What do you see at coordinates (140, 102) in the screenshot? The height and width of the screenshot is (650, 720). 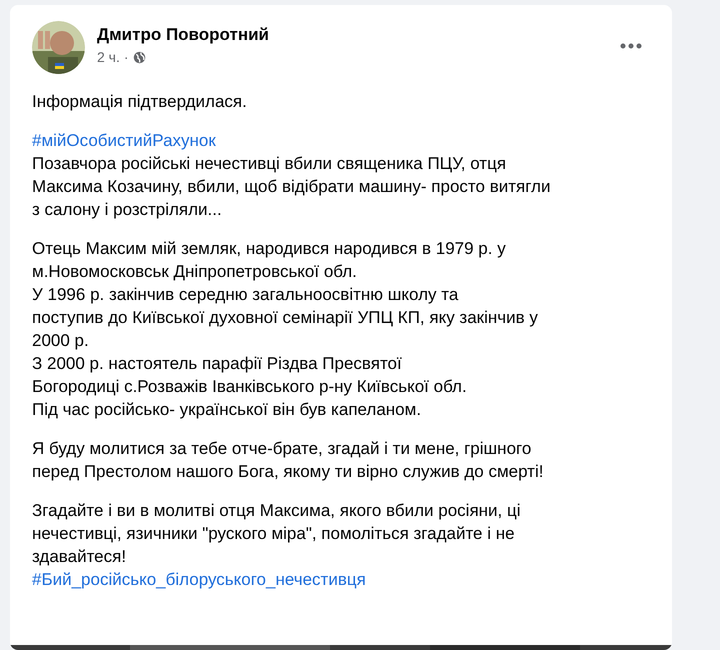 I see `post-text-line: Інформація підтвердилася.` at bounding box center [140, 102].